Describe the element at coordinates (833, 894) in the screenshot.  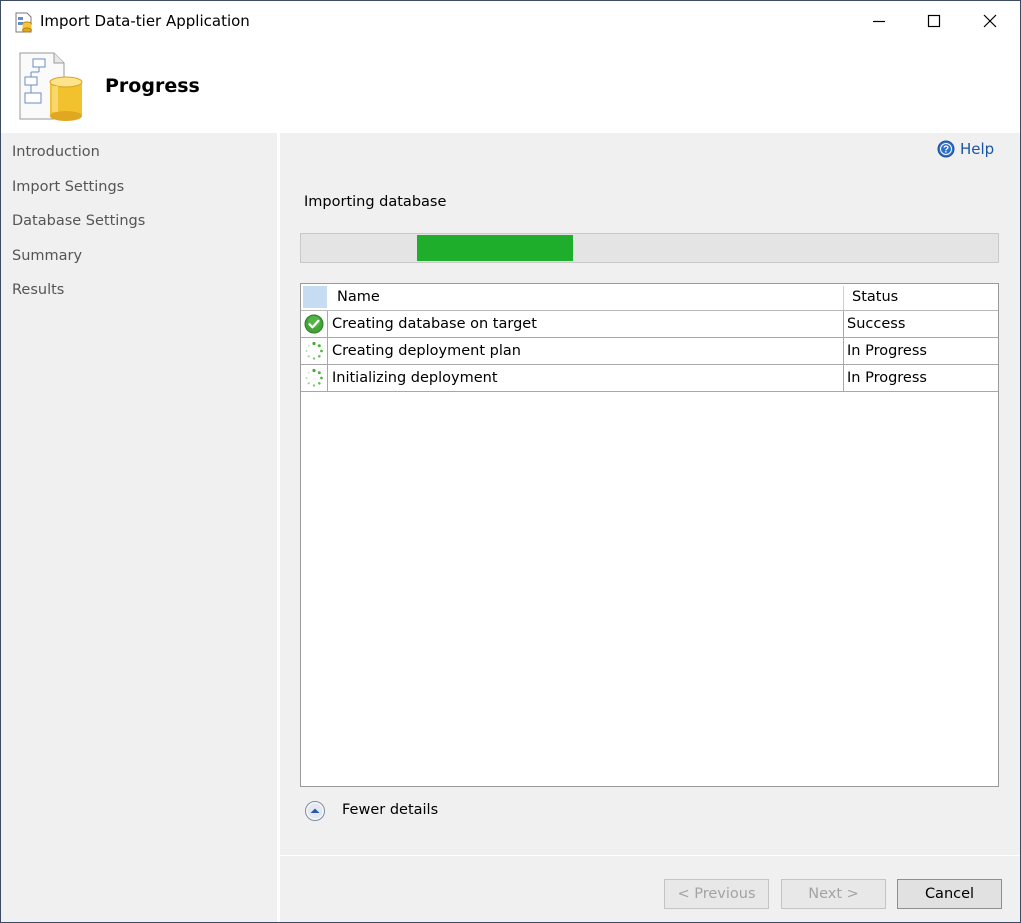
I see `next-button: Next >` at that location.